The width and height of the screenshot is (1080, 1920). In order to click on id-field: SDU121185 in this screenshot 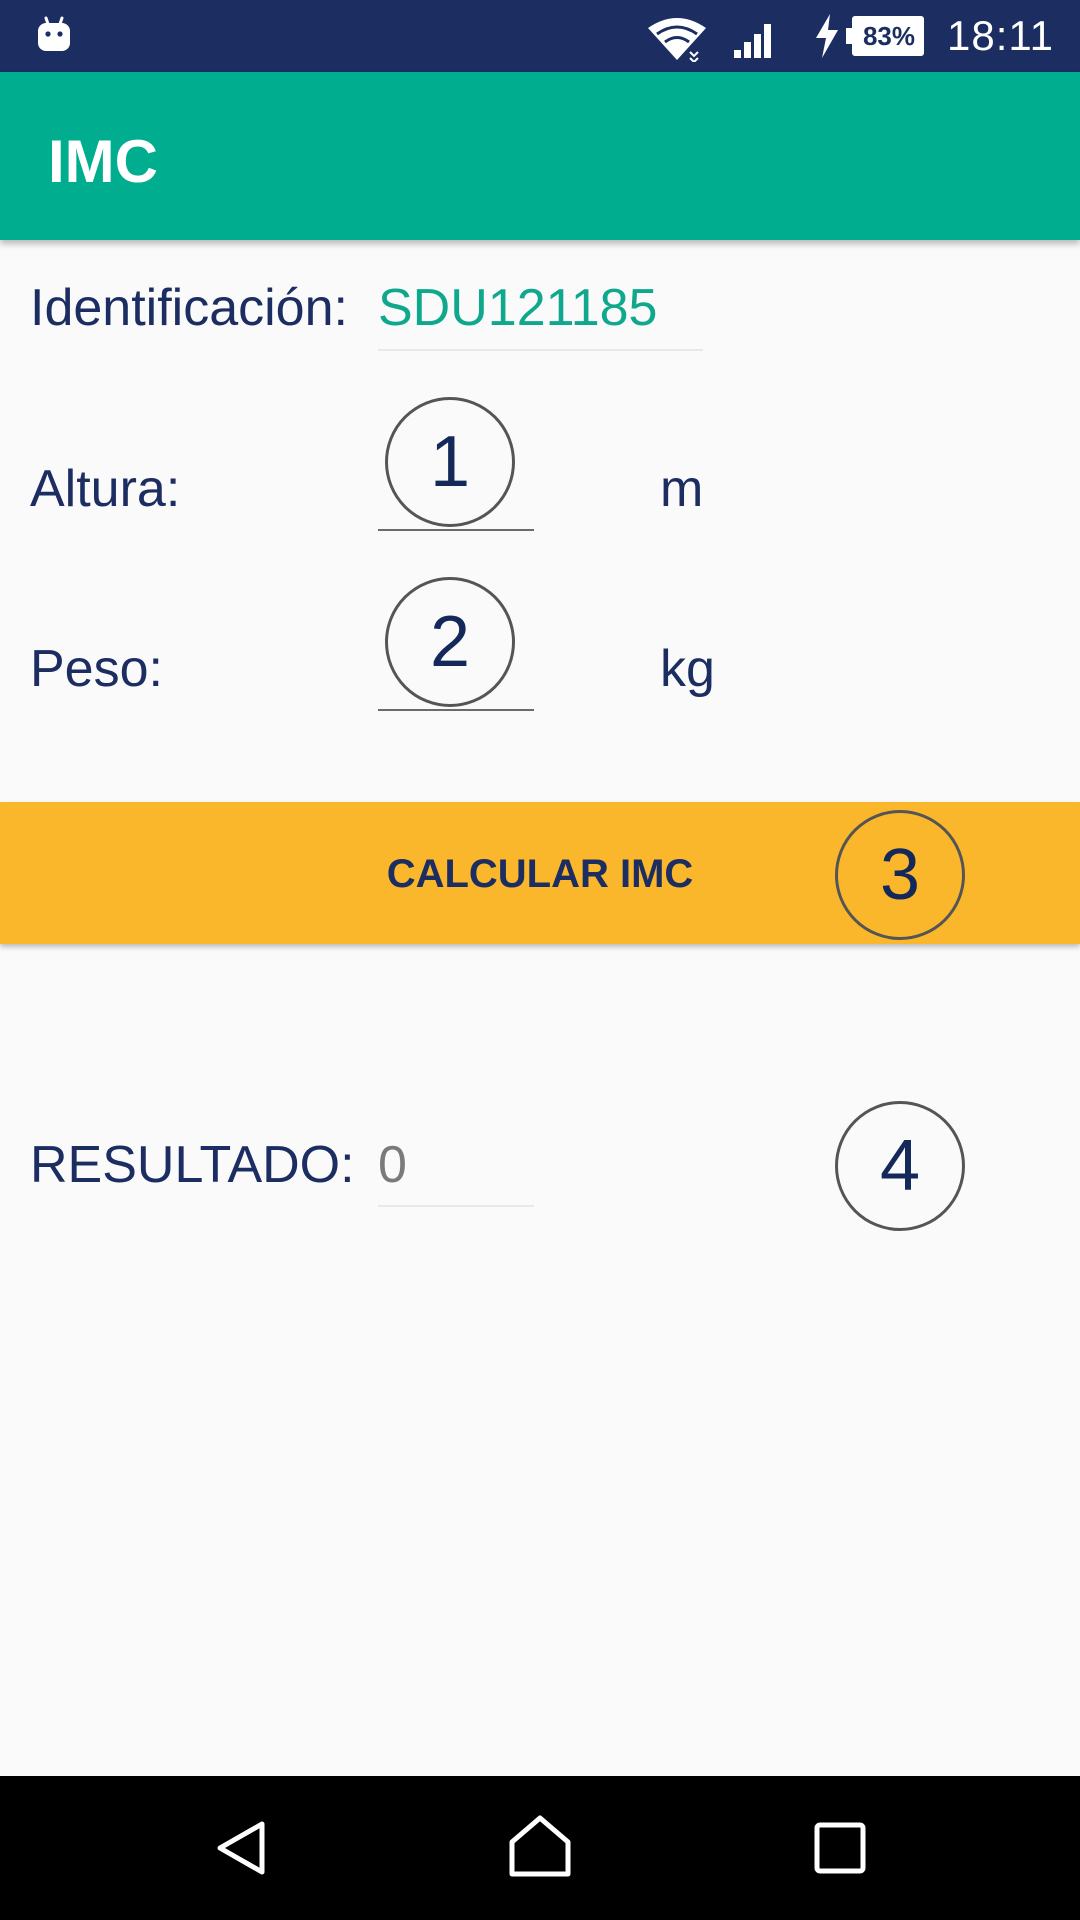, I will do `click(540, 314)`.